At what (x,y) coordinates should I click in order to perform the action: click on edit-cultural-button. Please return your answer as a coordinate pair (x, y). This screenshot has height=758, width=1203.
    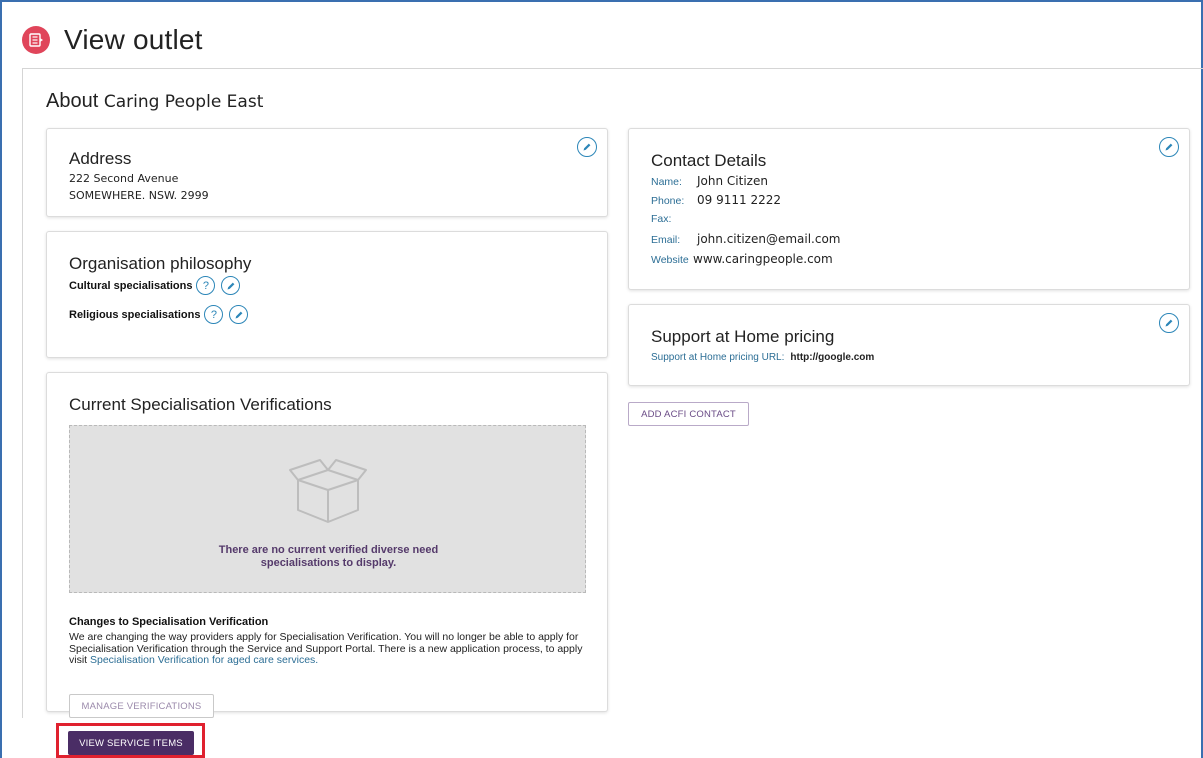
    Looking at the image, I should click on (231, 285).